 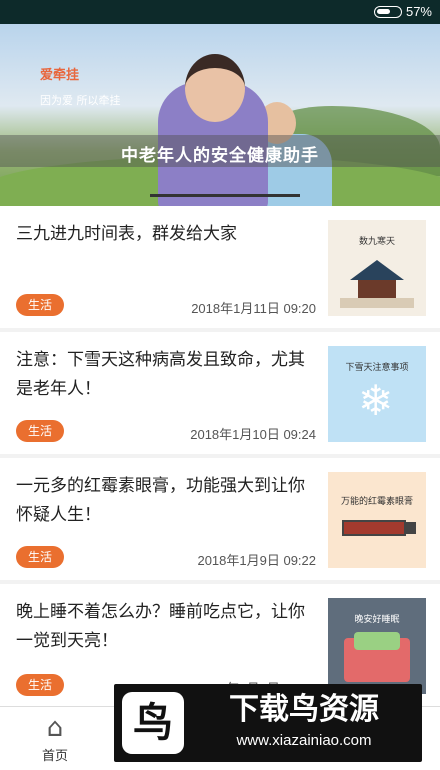 What do you see at coordinates (253, 434) in the screenshot?
I see `article-date: 2018年1月10日 09:24` at bounding box center [253, 434].